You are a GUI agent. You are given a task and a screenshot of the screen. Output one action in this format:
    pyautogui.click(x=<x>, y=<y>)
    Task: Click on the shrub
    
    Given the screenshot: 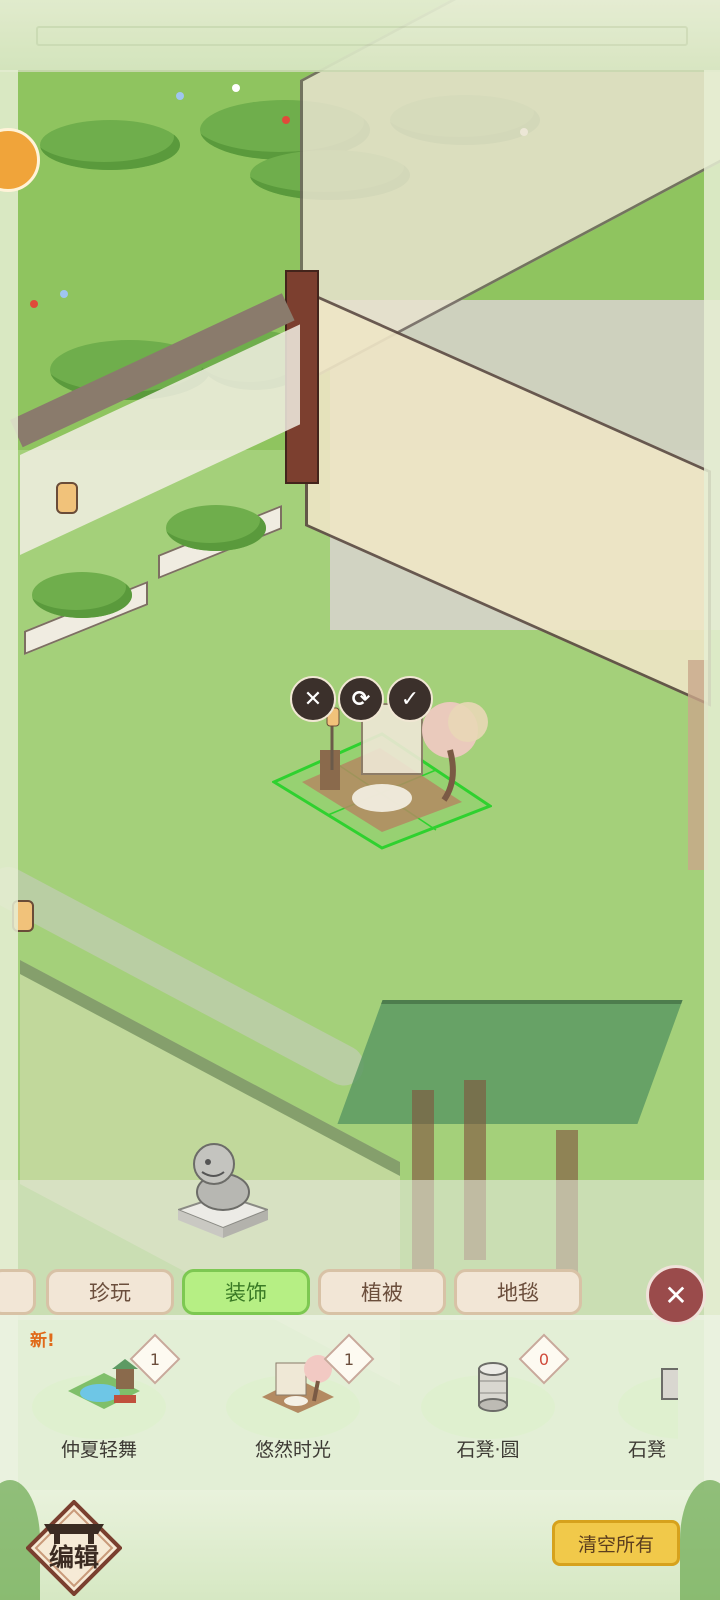 What is the action you would take?
    pyautogui.click(x=110, y=145)
    